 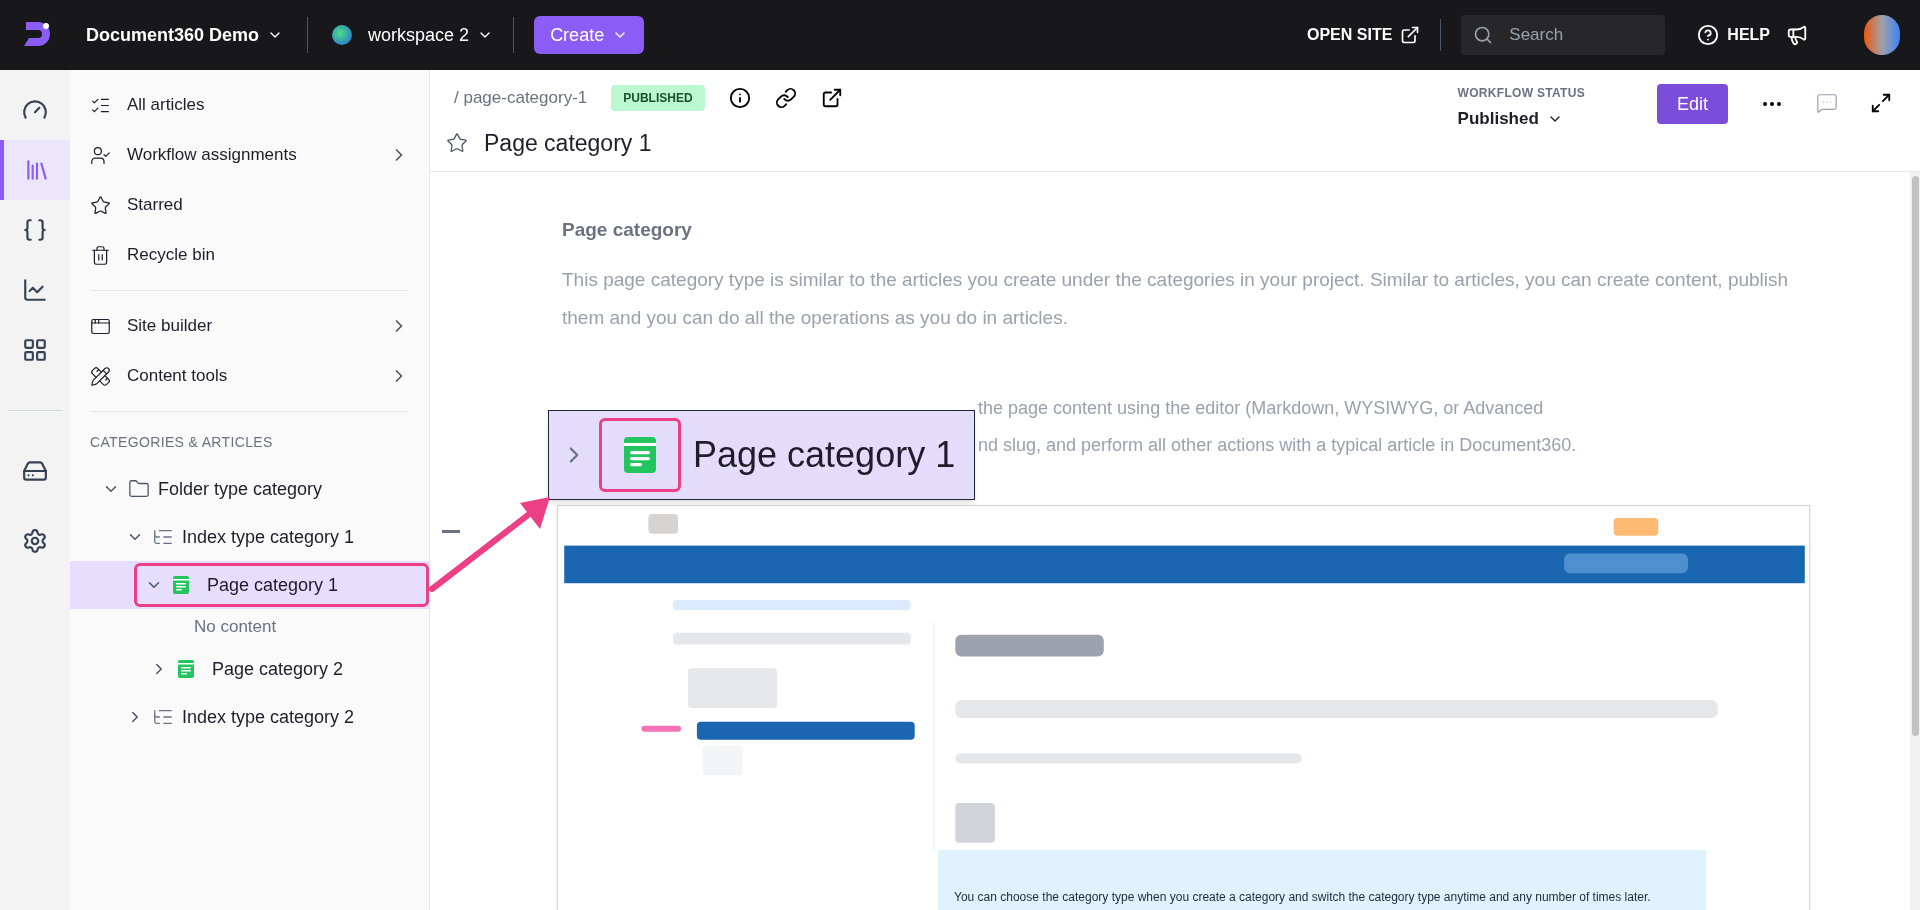 What do you see at coordinates (1827, 103) in the screenshot?
I see `comment-icon` at bounding box center [1827, 103].